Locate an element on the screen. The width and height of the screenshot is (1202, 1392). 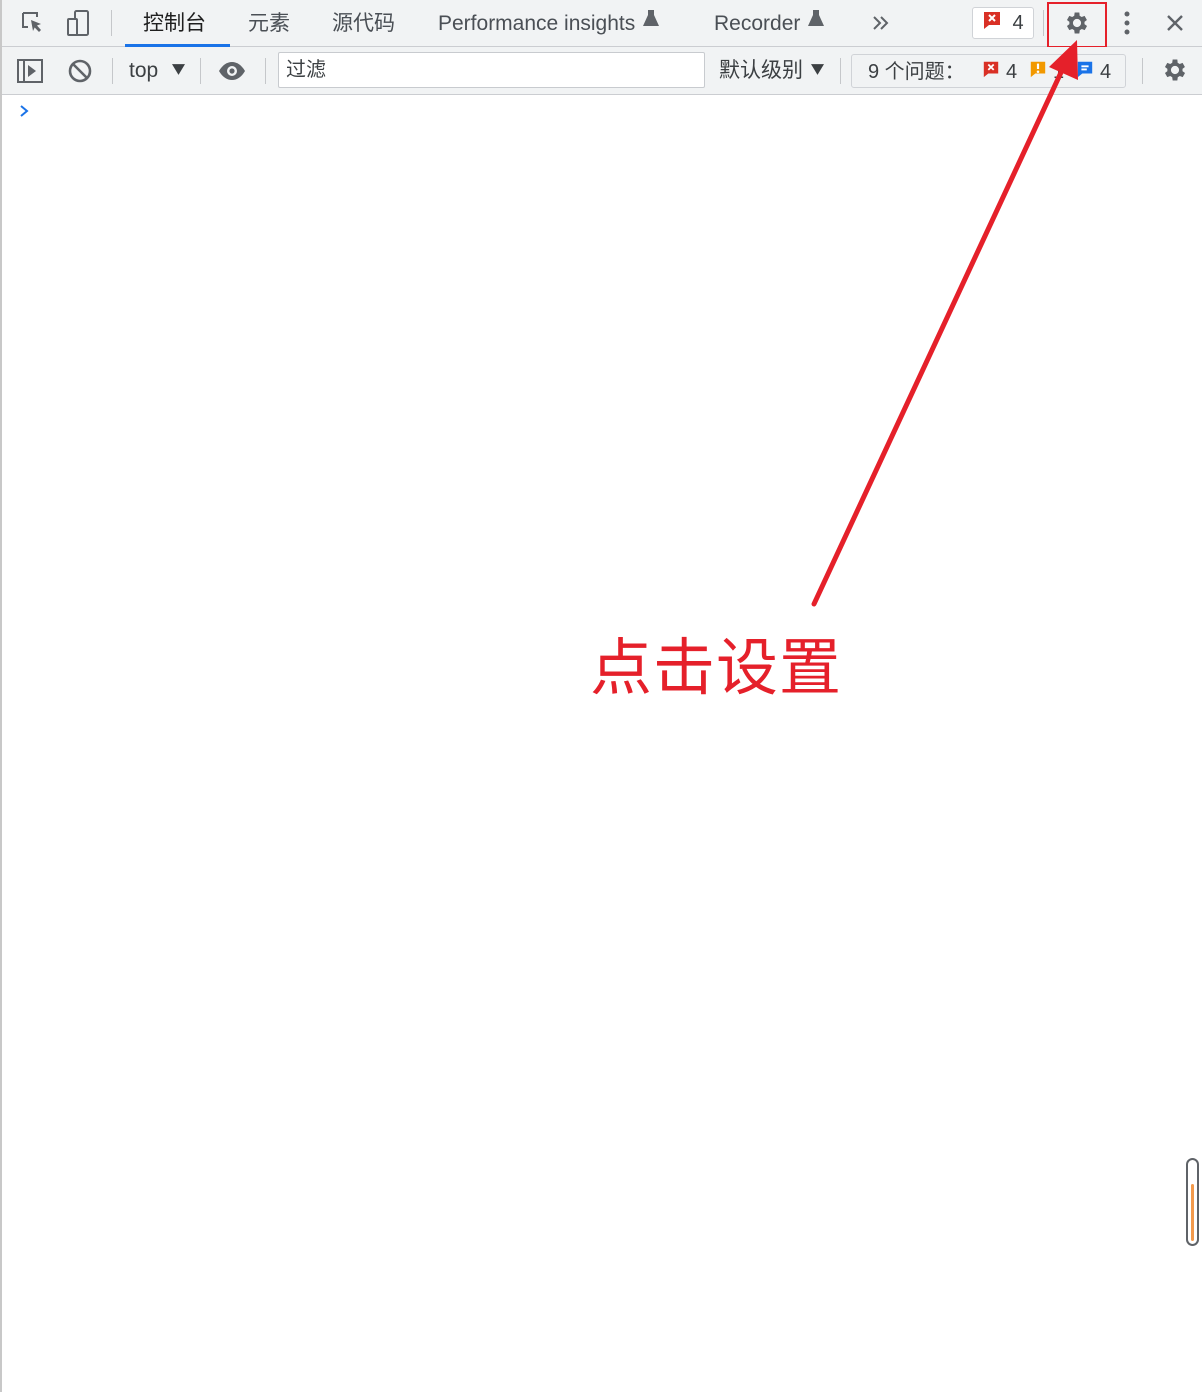
scrollbar-thumb is located at coordinates (1192, 1202).